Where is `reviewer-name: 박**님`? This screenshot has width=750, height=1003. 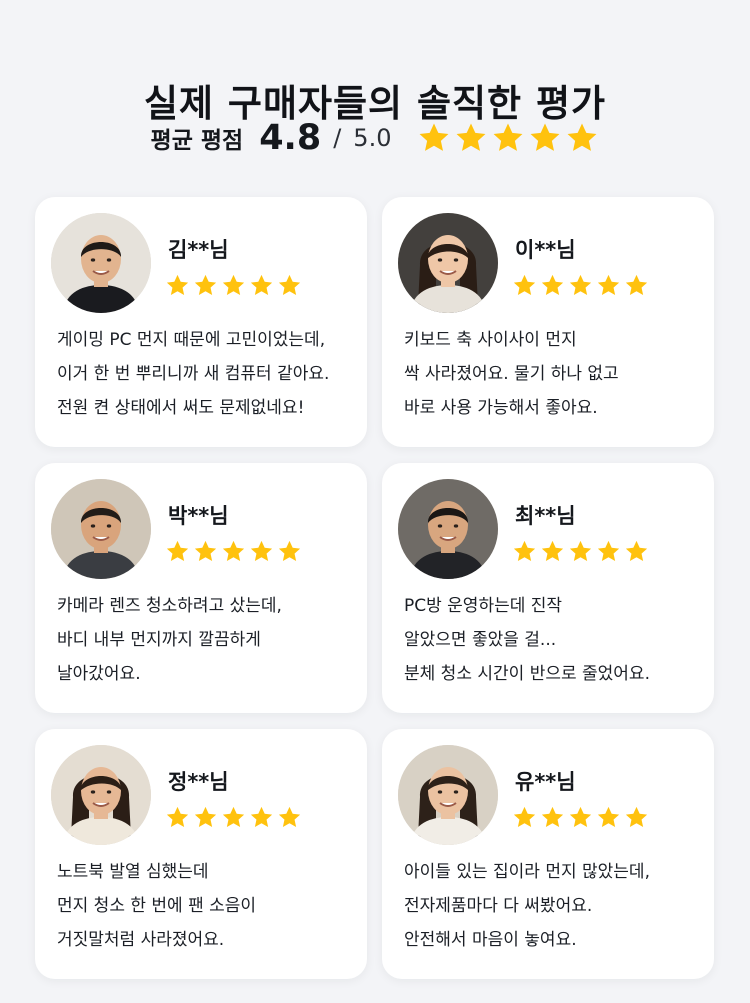 reviewer-name: 박**님 is located at coordinates (198, 516).